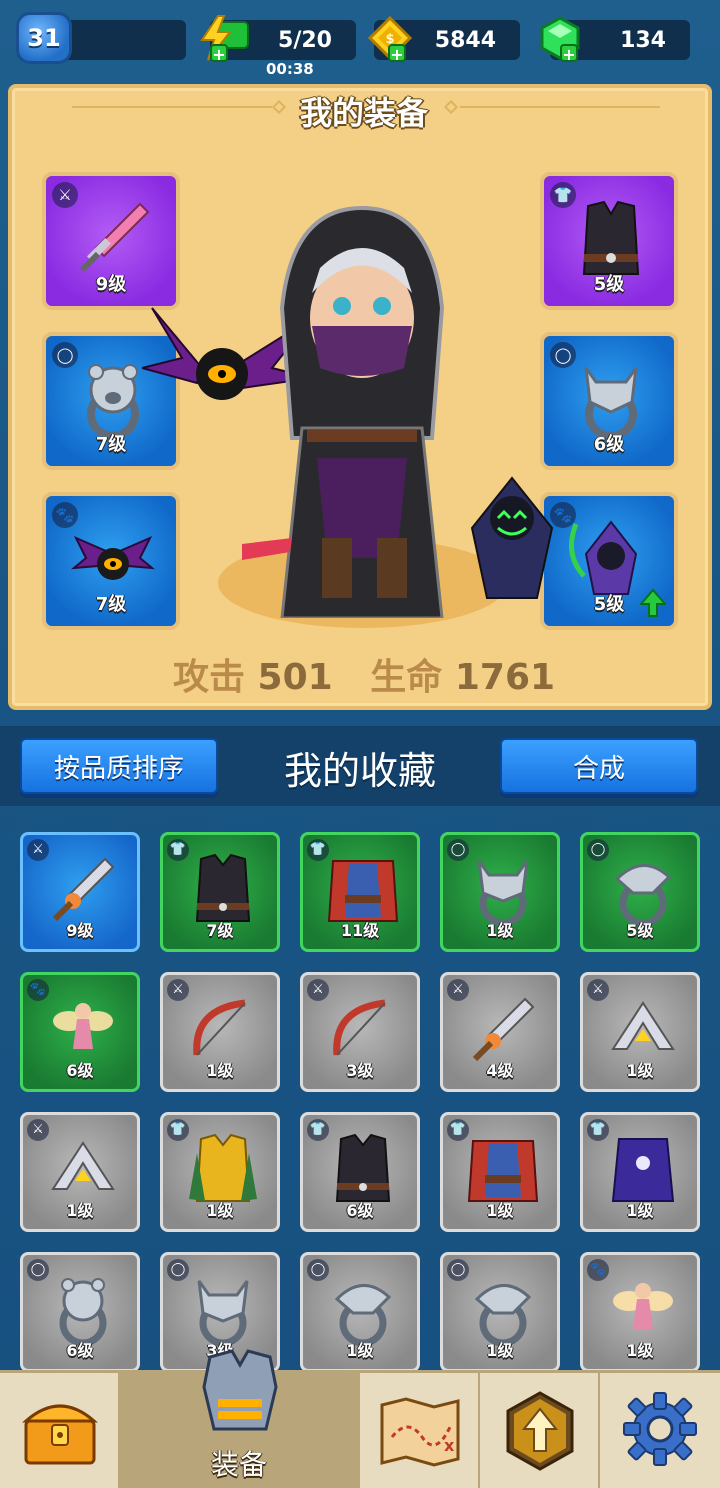 The image size is (720, 1488). Describe the element at coordinates (220, 892) in the screenshot. I see `collection-item: 👕 7级` at that location.